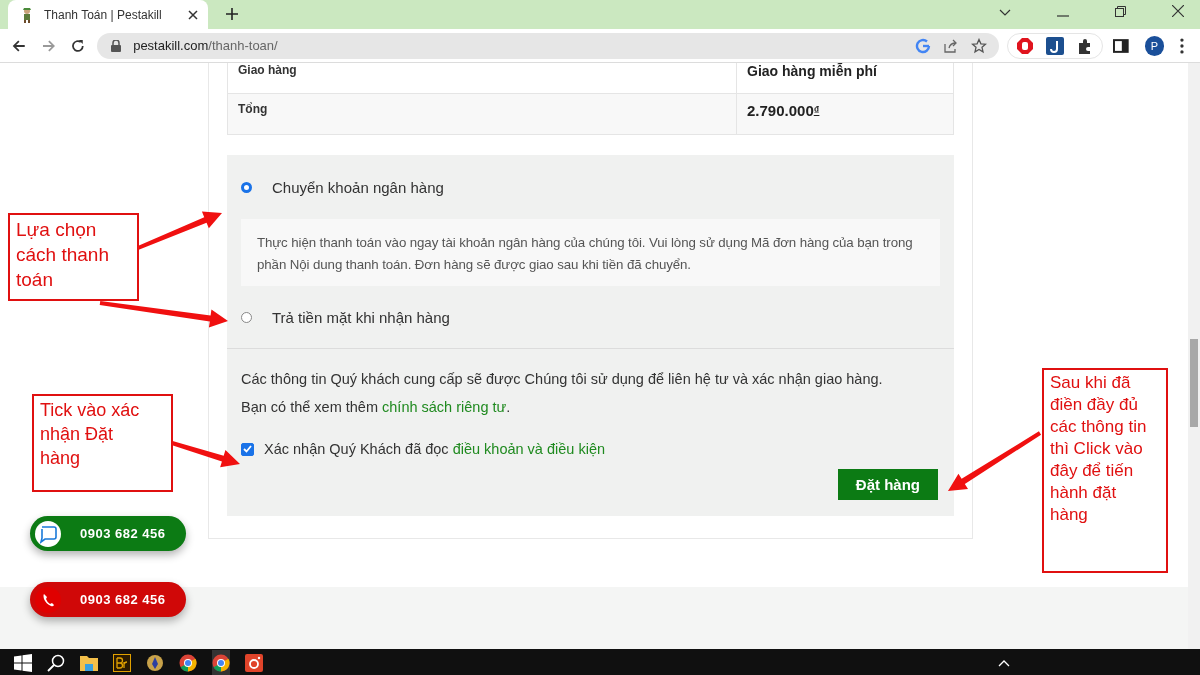 Image resolution: width=1200 pixels, height=675 pixels. I want to click on payment-option-label: Chuyển khoản ngân hàng, so click(358, 187).